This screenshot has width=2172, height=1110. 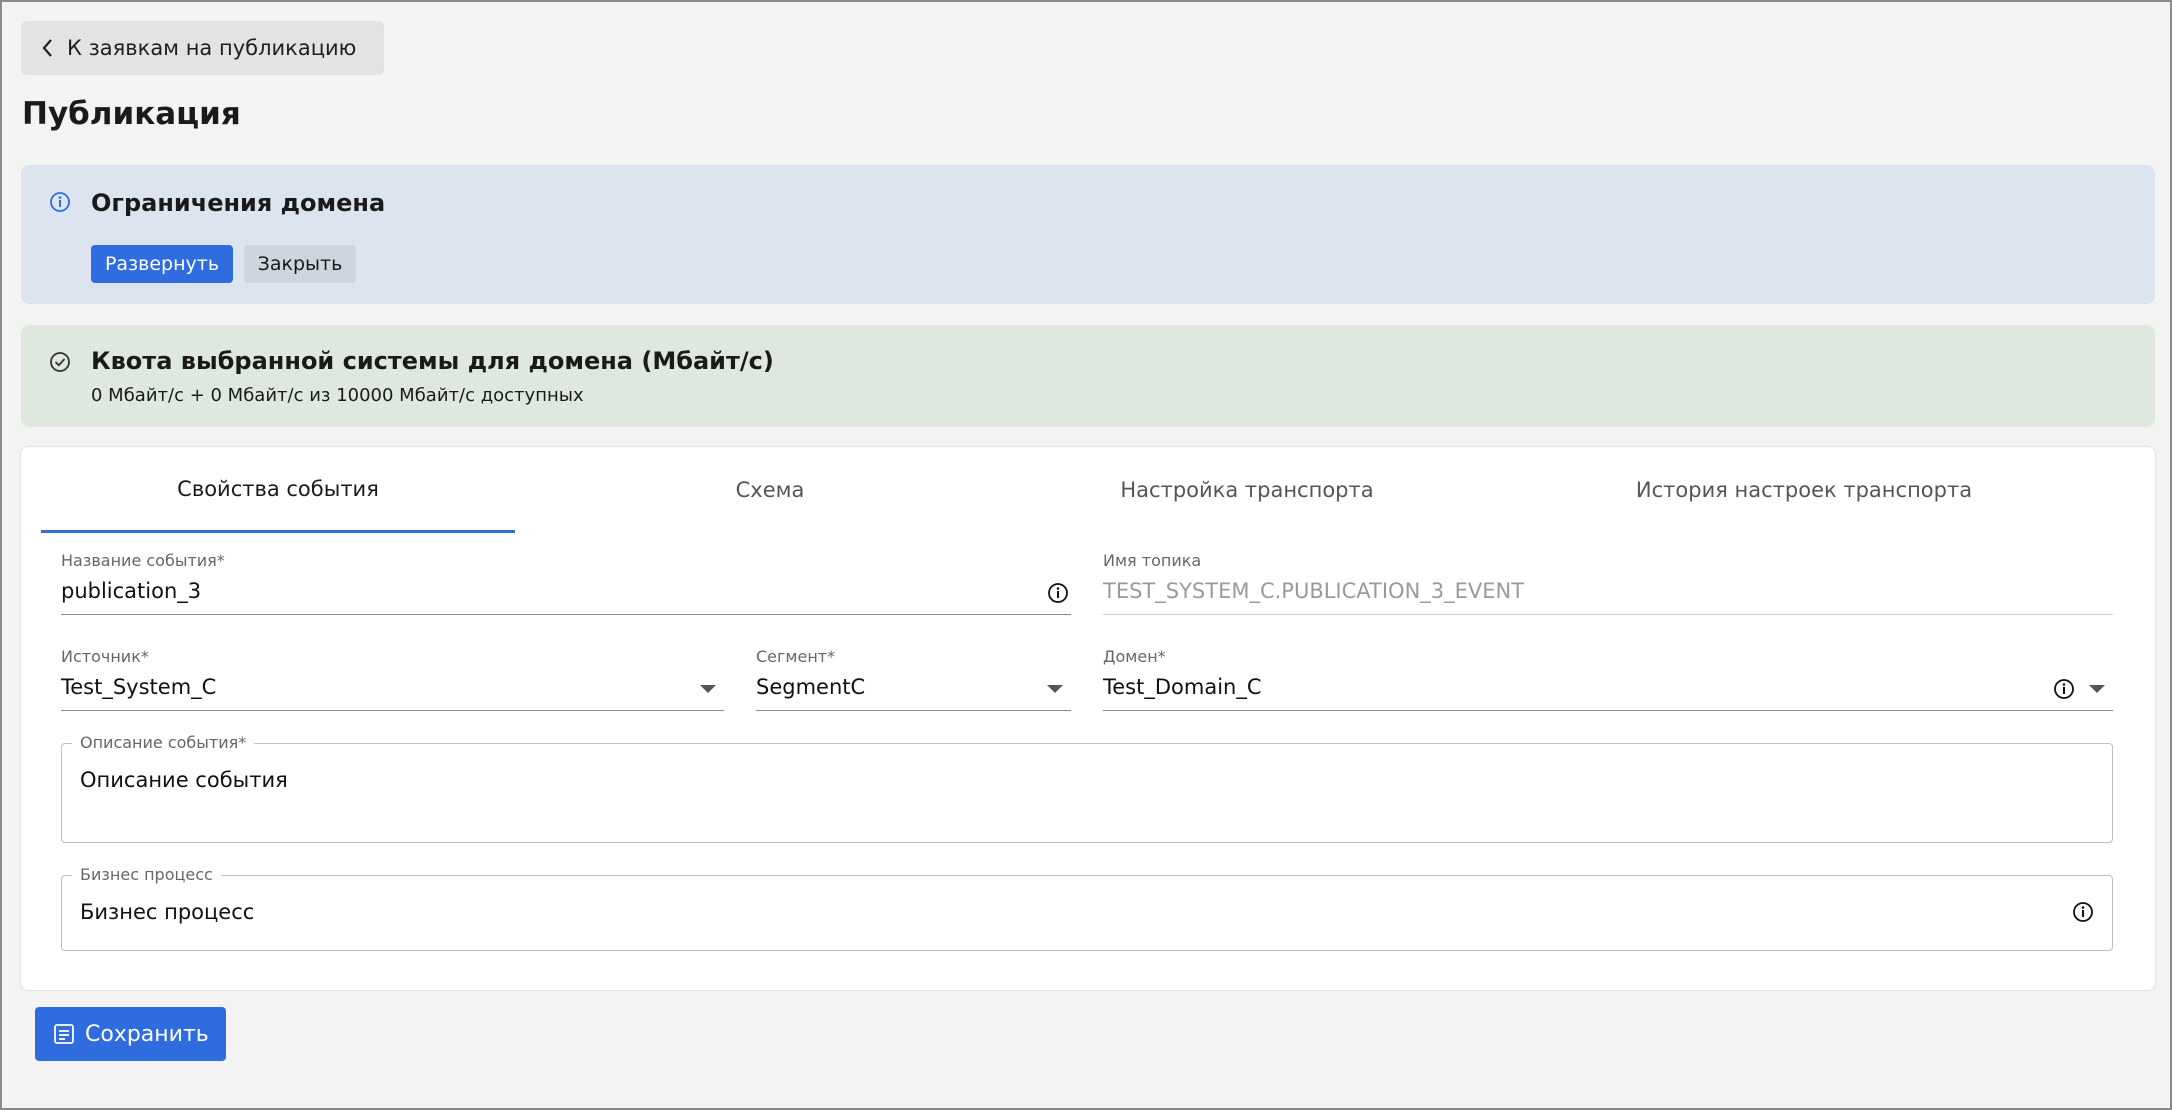 What do you see at coordinates (1130, 656) in the screenshot?
I see `label-text: Домен` at bounding box center [1130, 656].